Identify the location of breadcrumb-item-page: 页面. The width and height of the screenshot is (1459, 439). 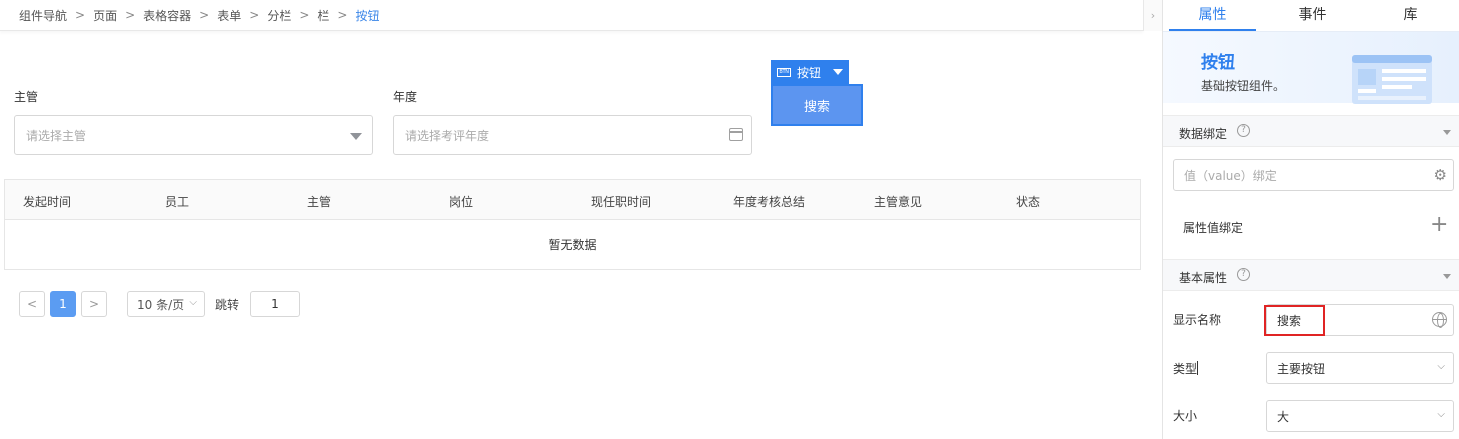
(105, 15).